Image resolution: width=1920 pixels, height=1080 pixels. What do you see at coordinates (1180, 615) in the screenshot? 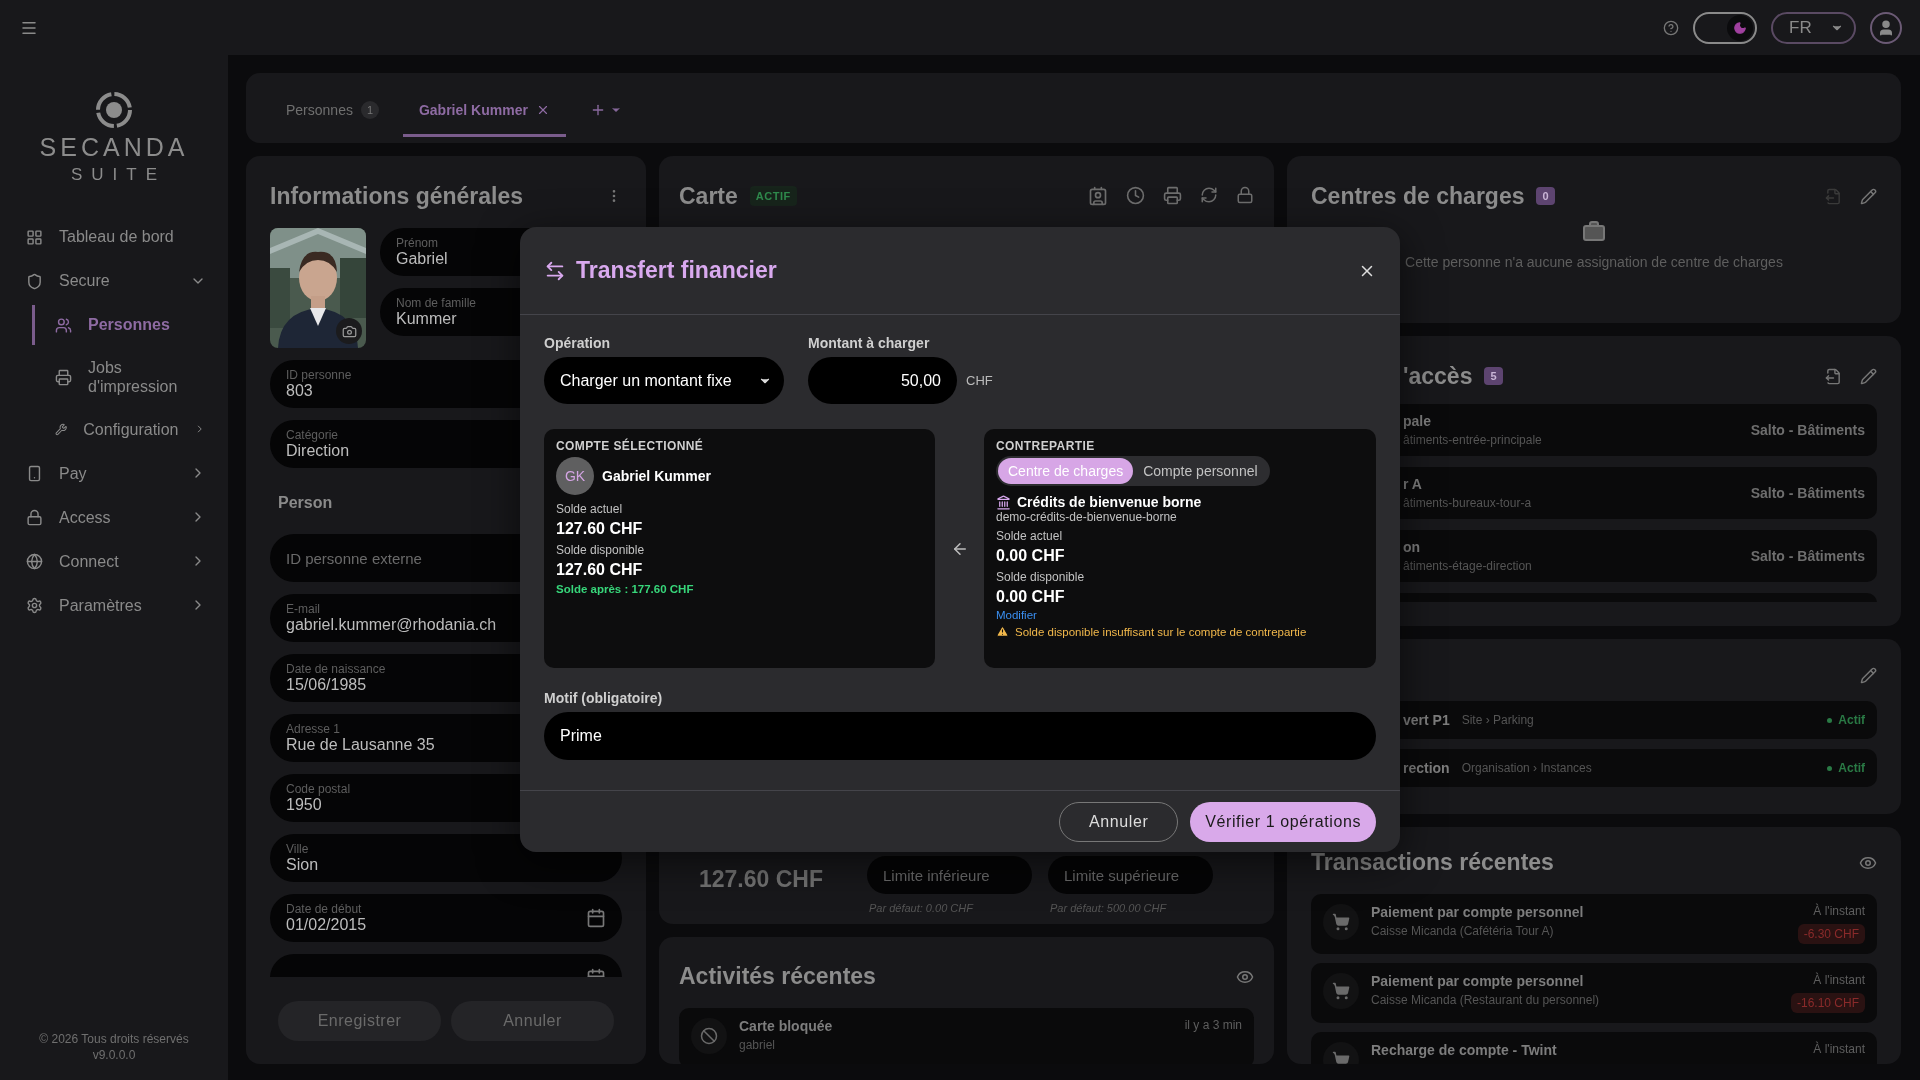
I see `edit-link: Modifier` at bounding box center [1180, 615].